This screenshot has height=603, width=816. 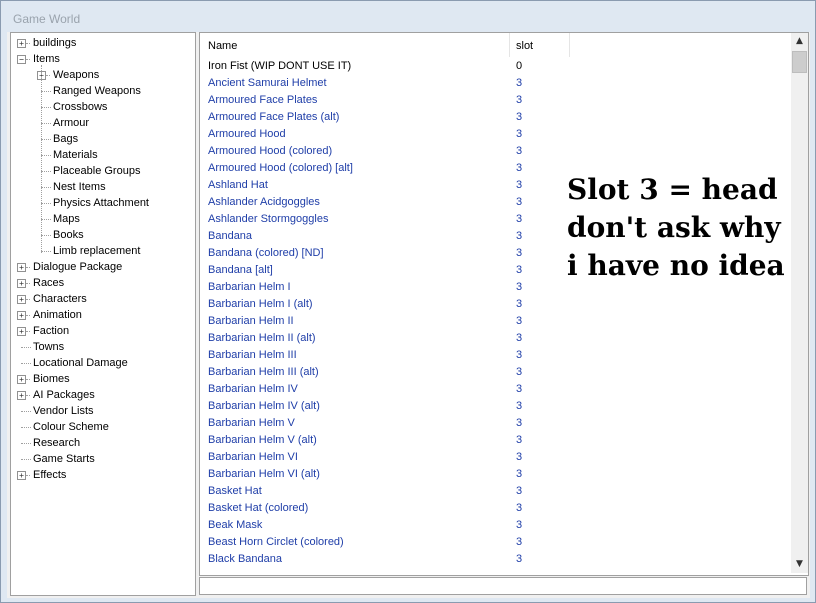 What do you see at coordinates (495, 559) in the screenshot?
I see `table-row: Black Bandana 3` at bounding box center [495, 559].